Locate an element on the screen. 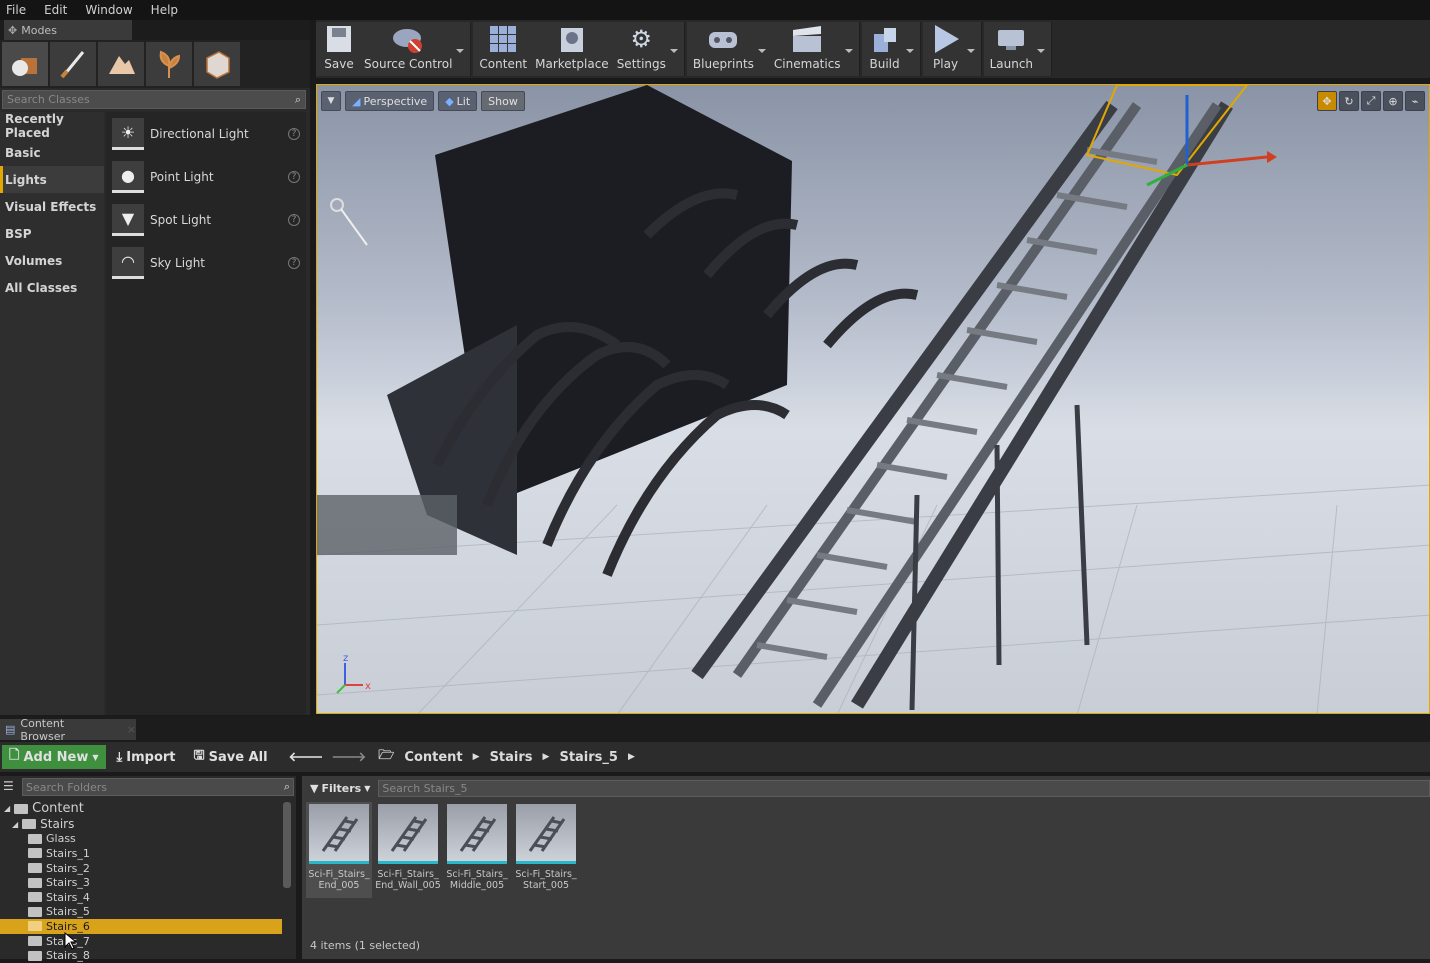 The width and height of the screenshot is (1430, 963). viewport-options-button: ▼ is located at coordinates (331, 101).